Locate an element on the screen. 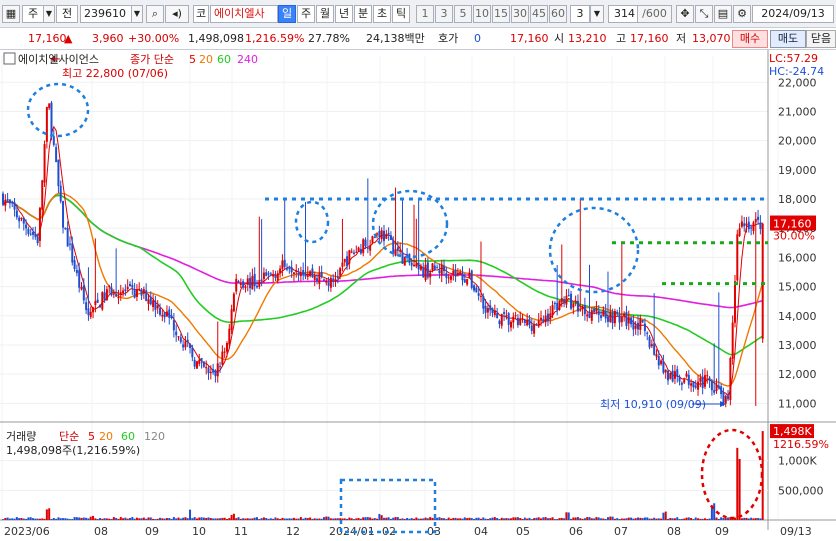 The width and height of the screenshot is (836, 541). draw-tool-icon: ⤡ is located at coordinates (704, 14).